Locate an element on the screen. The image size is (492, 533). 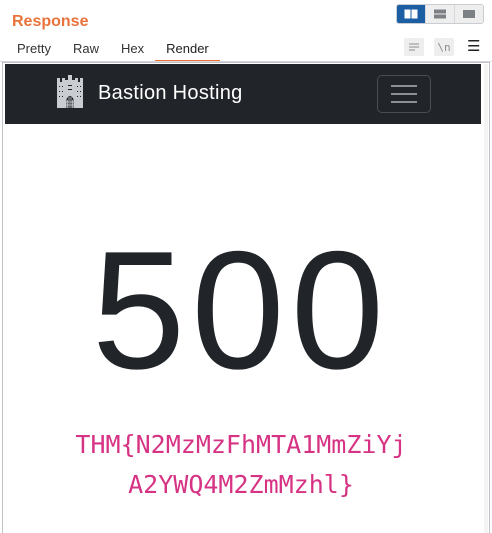
show-newlines-button: \n is located at coordinates (444, 47).